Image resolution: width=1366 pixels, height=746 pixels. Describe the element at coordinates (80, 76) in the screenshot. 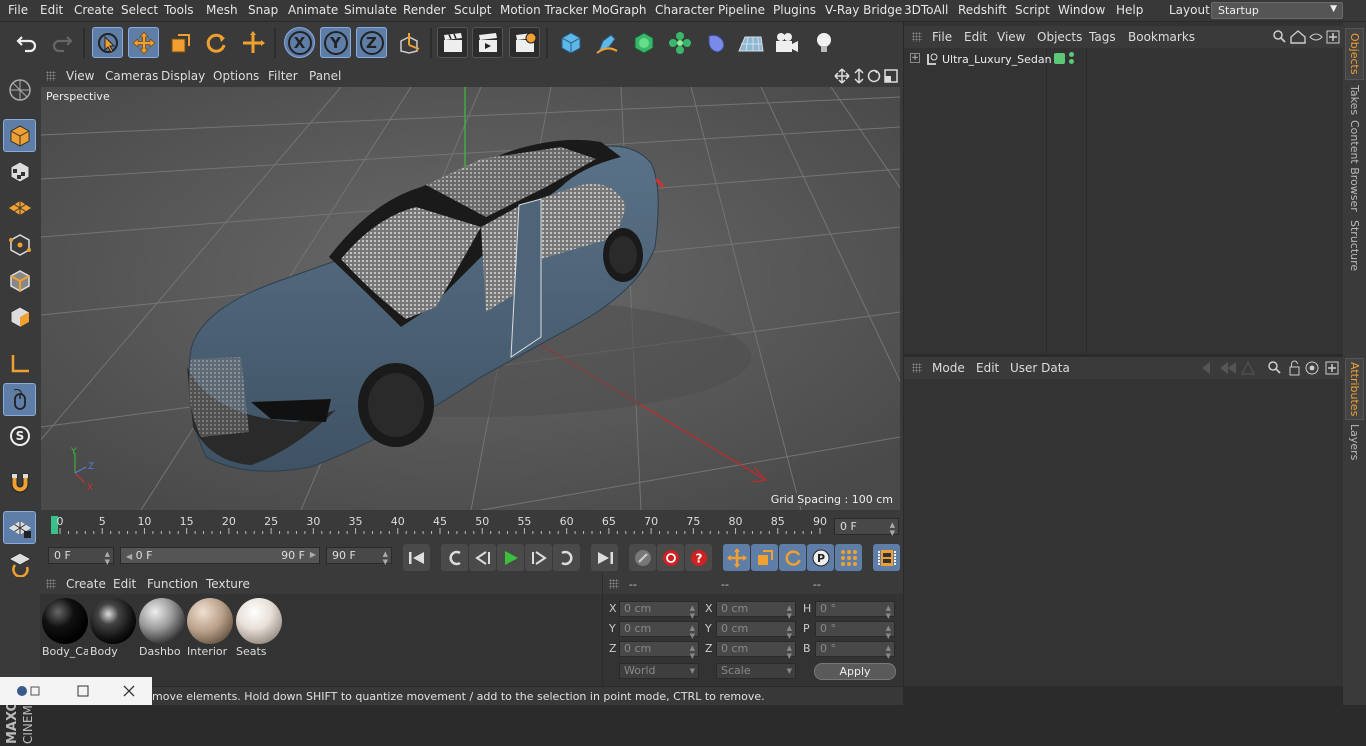

I see `viewport-menu-view: View` at that location.